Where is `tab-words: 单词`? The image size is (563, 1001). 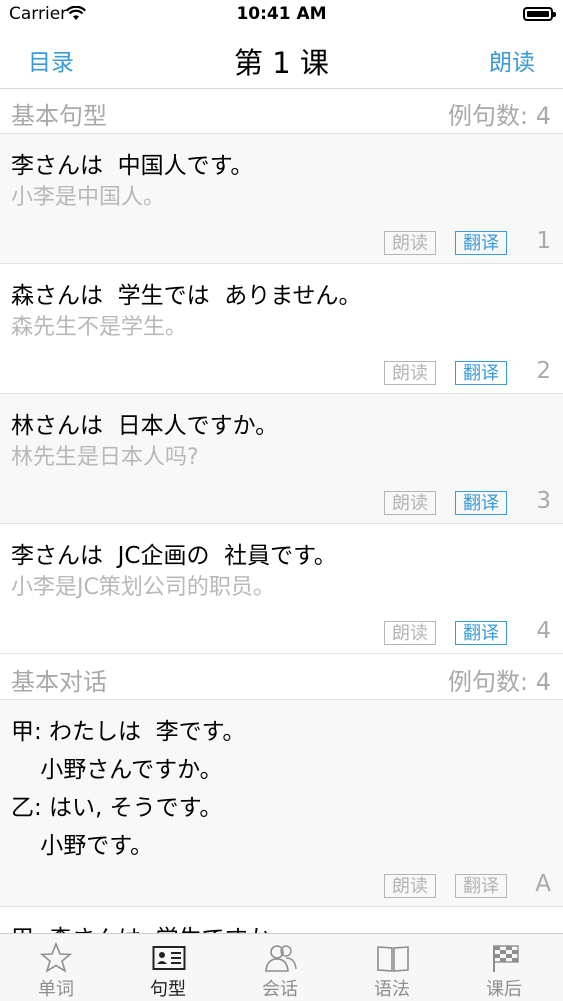
tab-words: 单词 is located at coordinates (56, 967).